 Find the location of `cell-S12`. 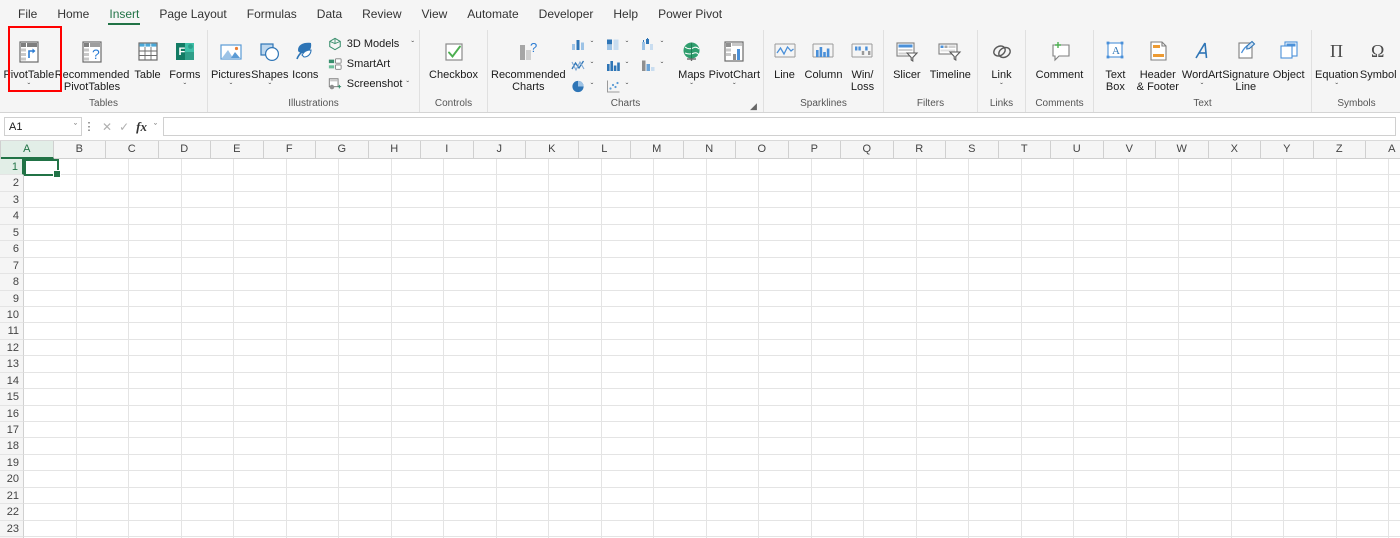

cell-S12 is located at coordinates (995, 348).